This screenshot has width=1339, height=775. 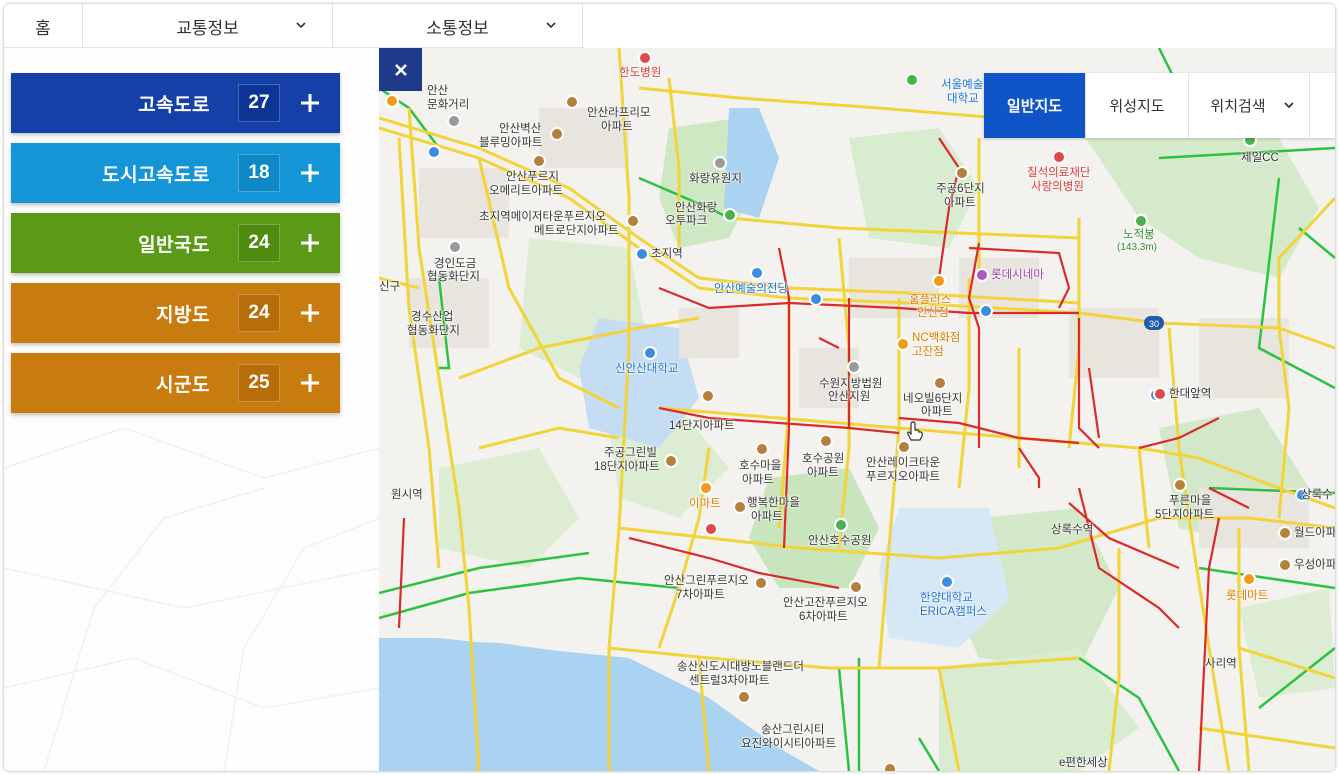 I want to click on road-type-national-road: 일반국도 24, so click(x=175, y=243).